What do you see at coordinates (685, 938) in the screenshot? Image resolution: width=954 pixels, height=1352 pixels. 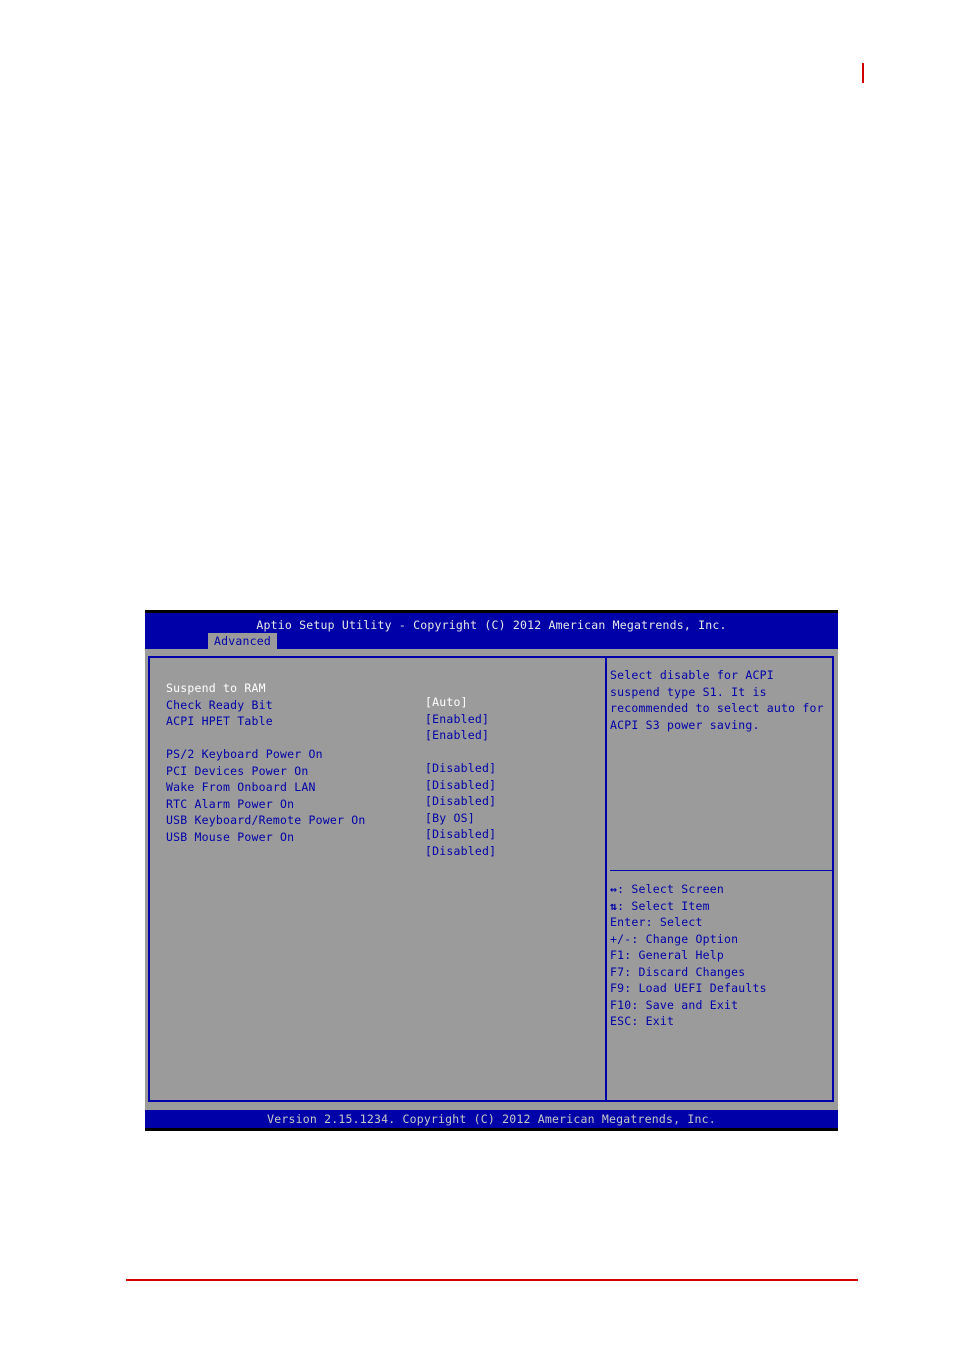 I see `key-desc: : Change Option` at bounding box center [685, 938].